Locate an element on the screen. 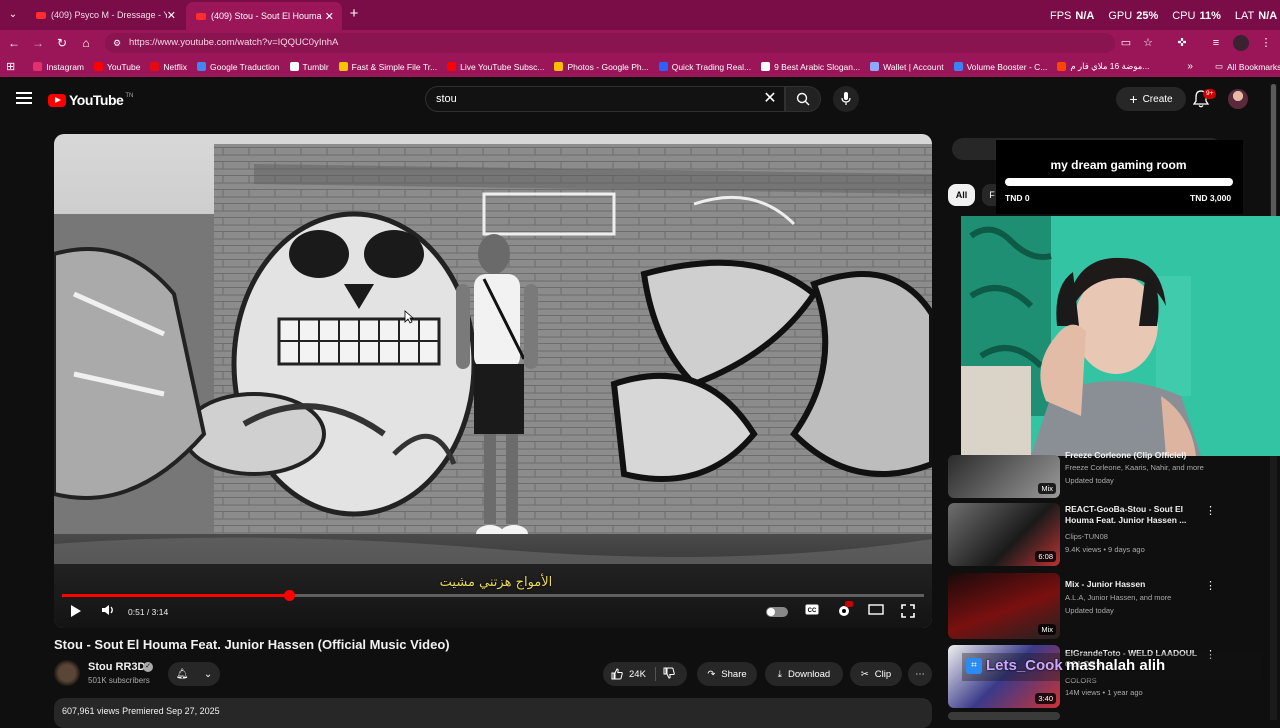 This screenshot has height=728, width=1280. google-photos-icon is located at coordinates (559, 66).